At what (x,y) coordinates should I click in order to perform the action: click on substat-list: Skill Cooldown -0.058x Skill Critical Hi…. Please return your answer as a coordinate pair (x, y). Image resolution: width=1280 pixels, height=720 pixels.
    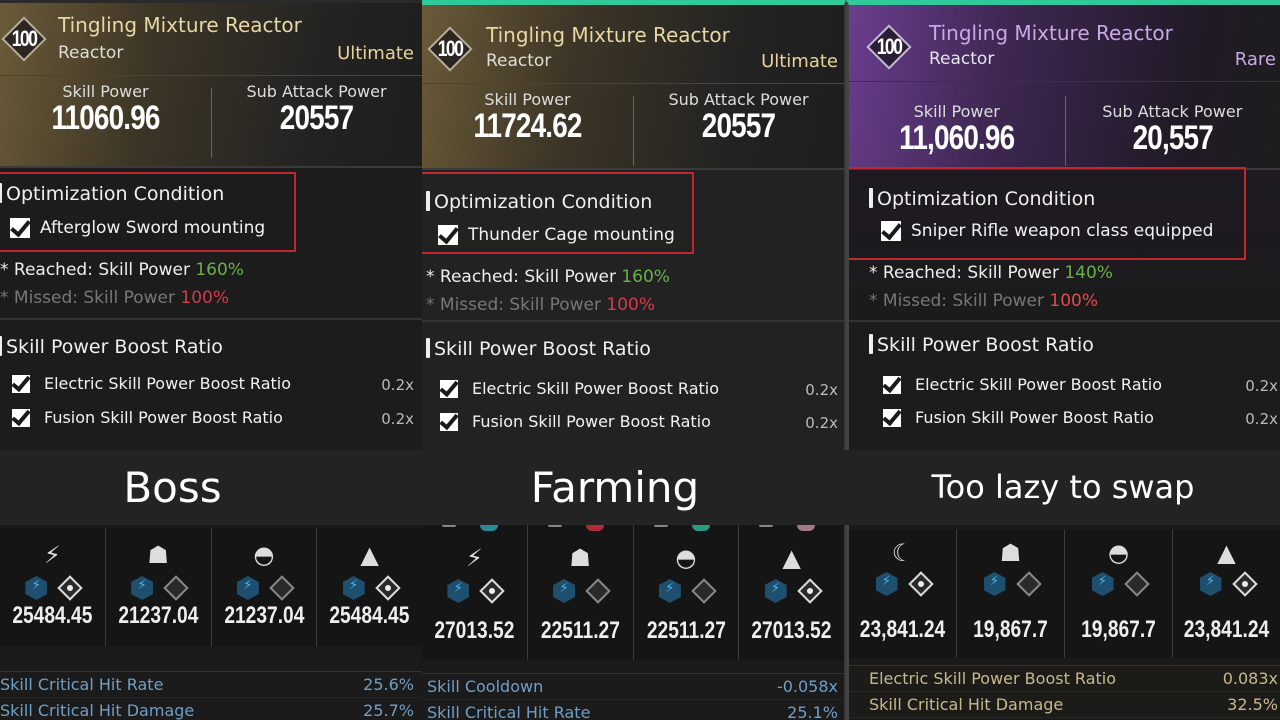
    Looking at the image, I should click on (633, 696).